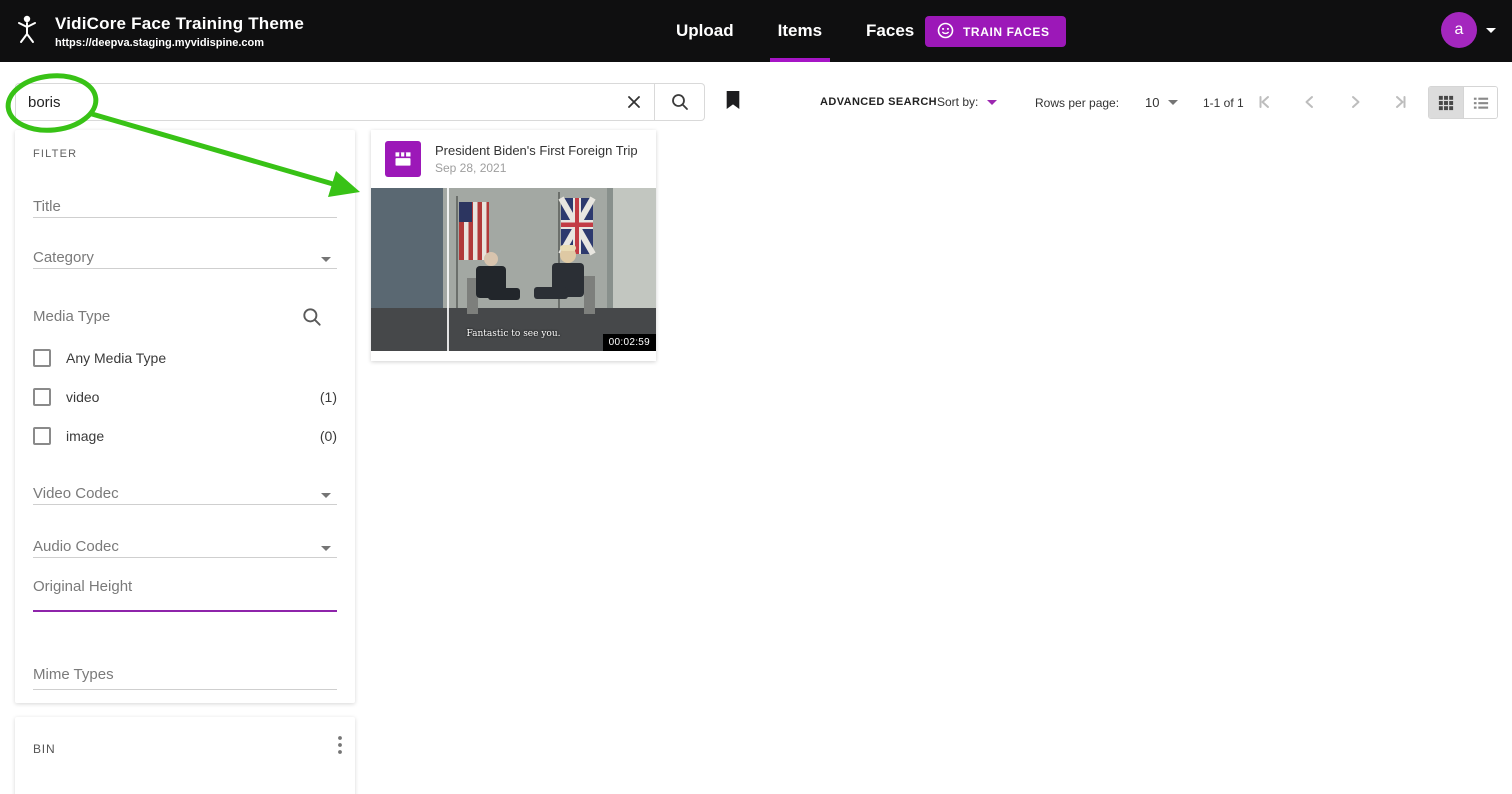 The image size is (1512, 794). What do you see at coordinates (180, 23) in the screenshot?
I see `app-title: VidiCore Face Training Theme` at bounding box center [180, 23].